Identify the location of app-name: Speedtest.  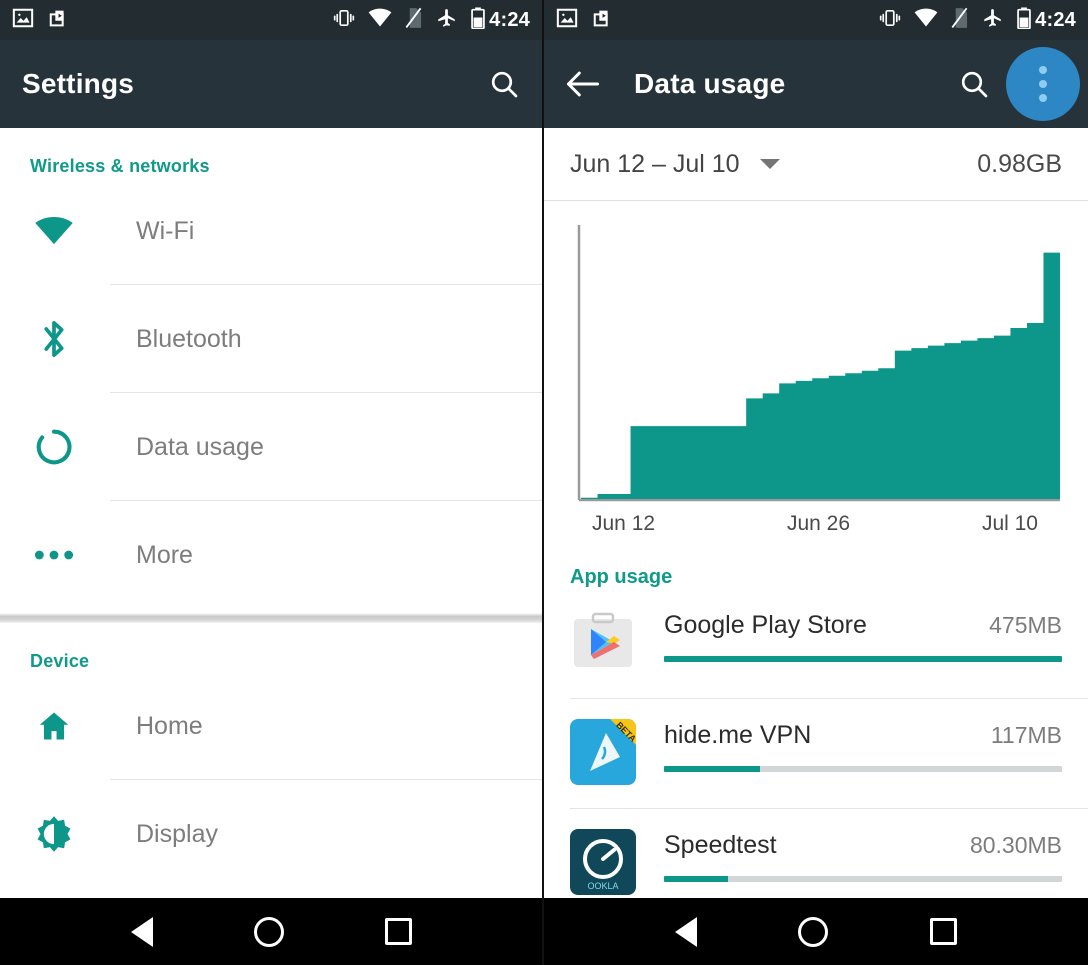
(720, 845).